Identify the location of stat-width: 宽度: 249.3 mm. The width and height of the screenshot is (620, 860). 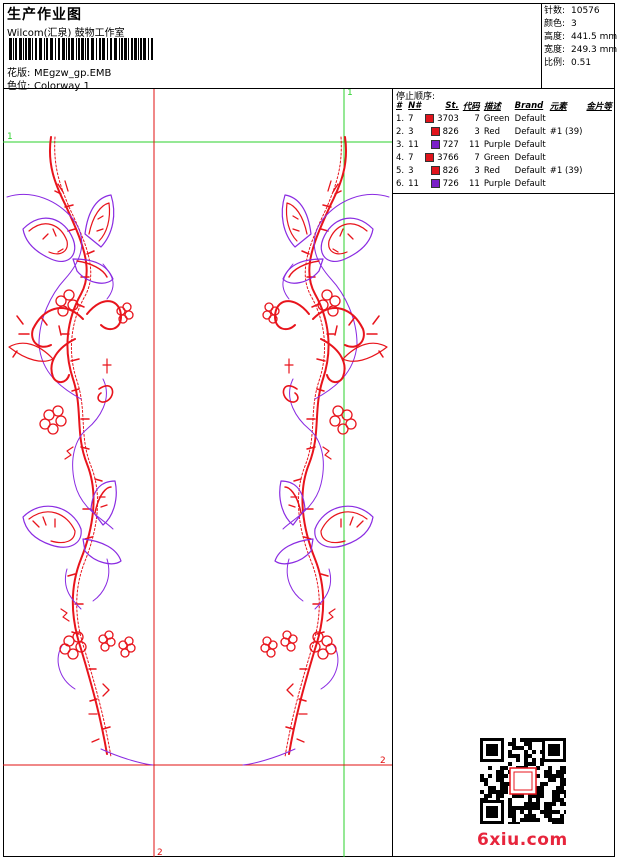
(581, 50).